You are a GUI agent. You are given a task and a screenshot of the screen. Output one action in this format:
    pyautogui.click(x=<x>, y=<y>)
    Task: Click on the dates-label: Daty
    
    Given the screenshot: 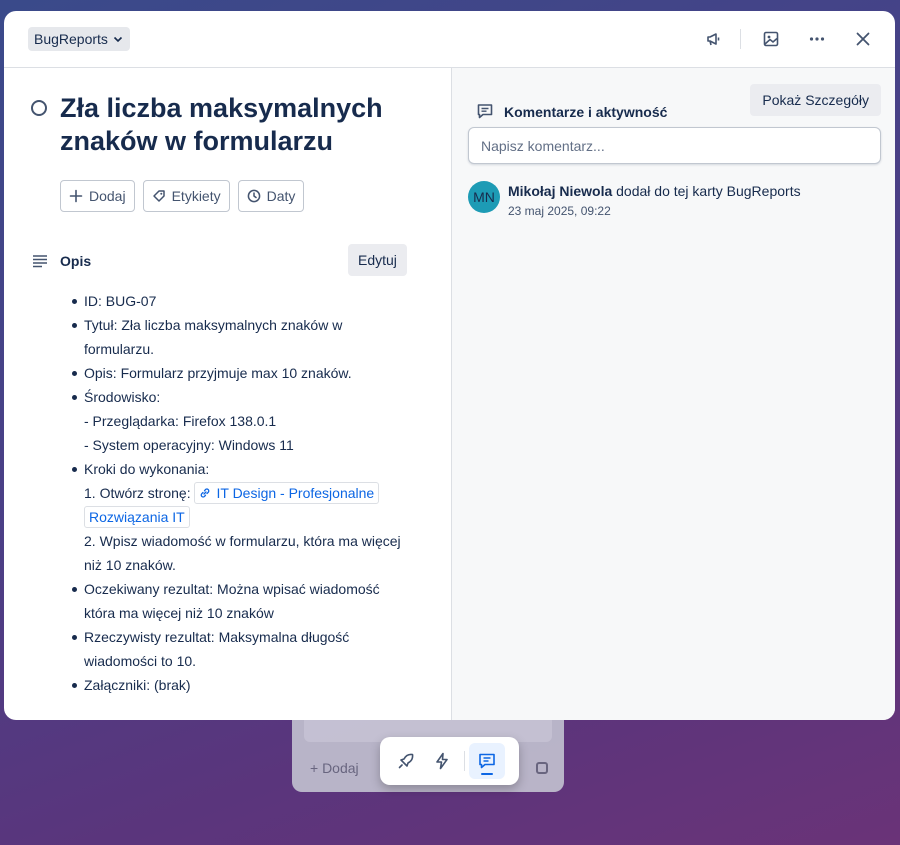 What is the action you would take?
    pyautogui.click(x=281, y=196)
    